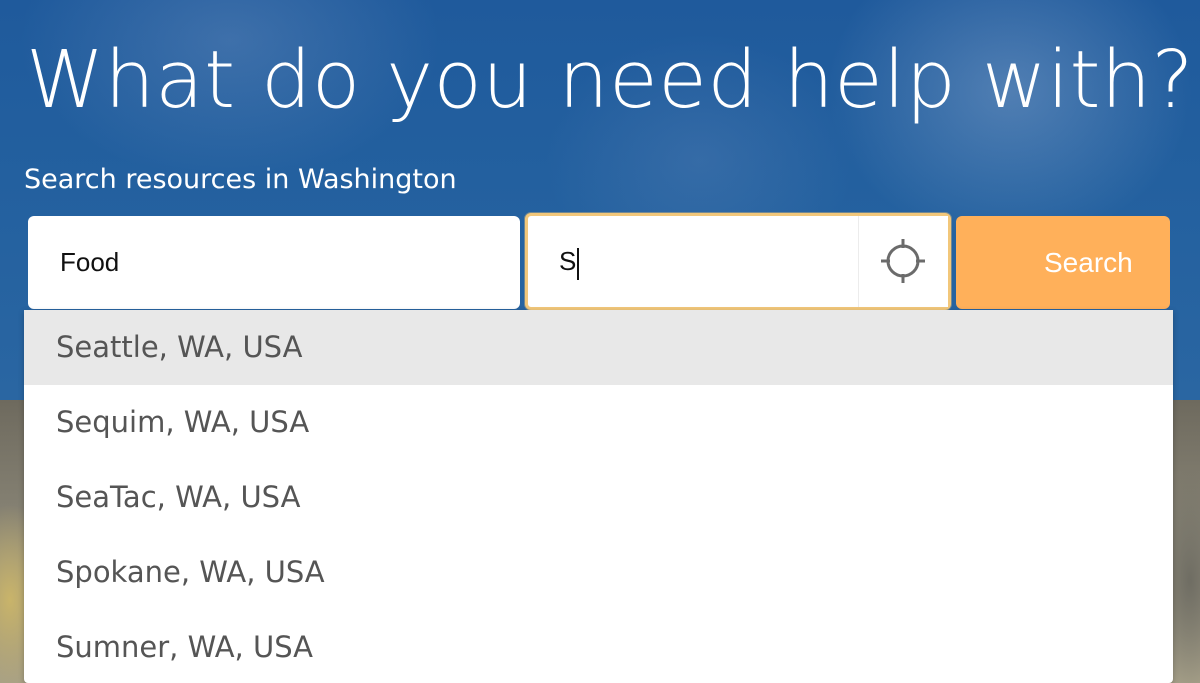 Image resolution: width=1200 pixels, height=683 pixels. Describe the element at coordinates (610, 80) in the screenshot. I see `page-headline: What do you need help with?` at that location.